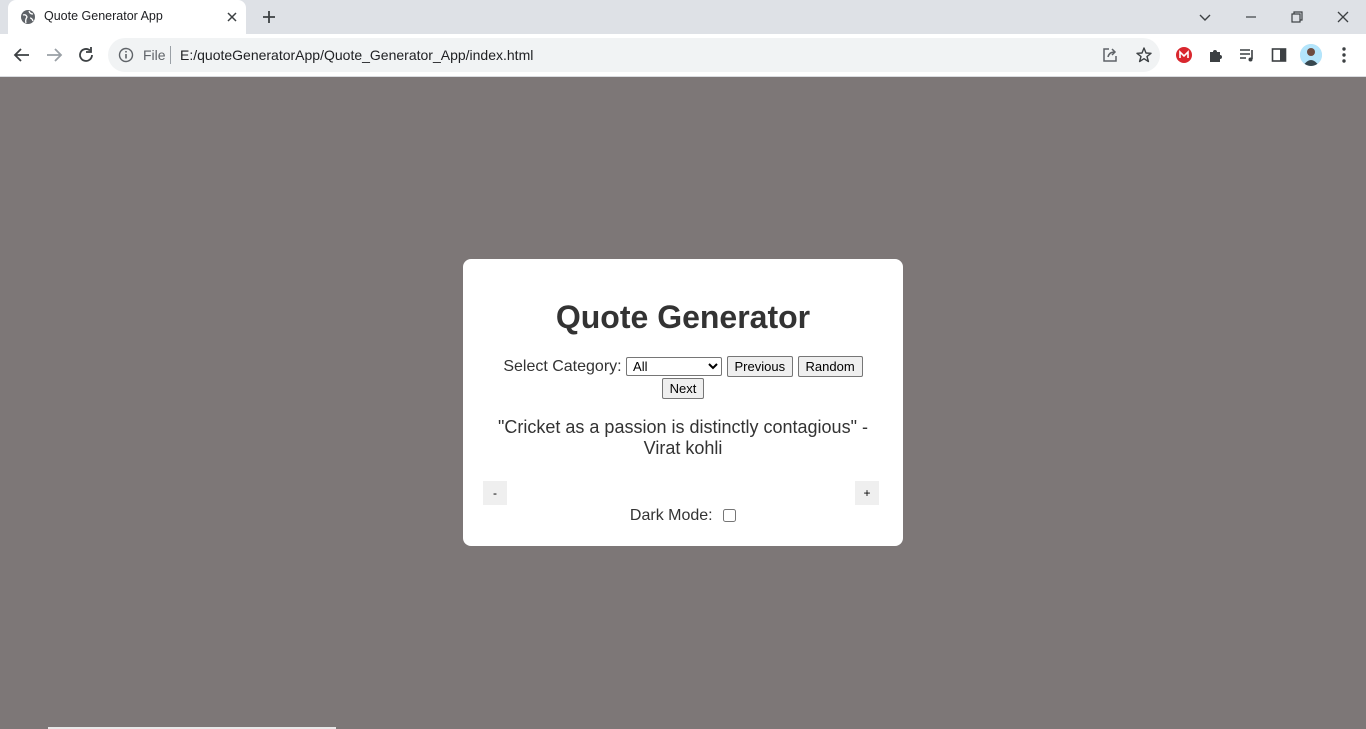 The image size is (1366, 729). What do you see at coordinates (1344, 55) in the screenshot?
I see `kebab-menu-icon` at bounding box center [1344, 55].